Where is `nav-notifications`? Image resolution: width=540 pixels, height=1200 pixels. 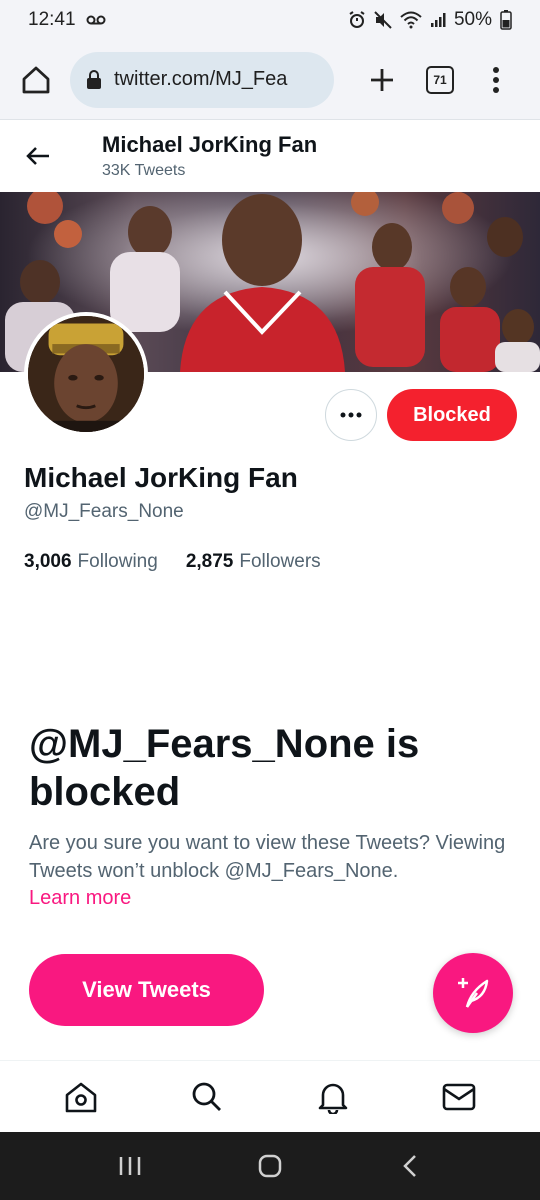
nav-notifications is located at coordinates (333, 1097).